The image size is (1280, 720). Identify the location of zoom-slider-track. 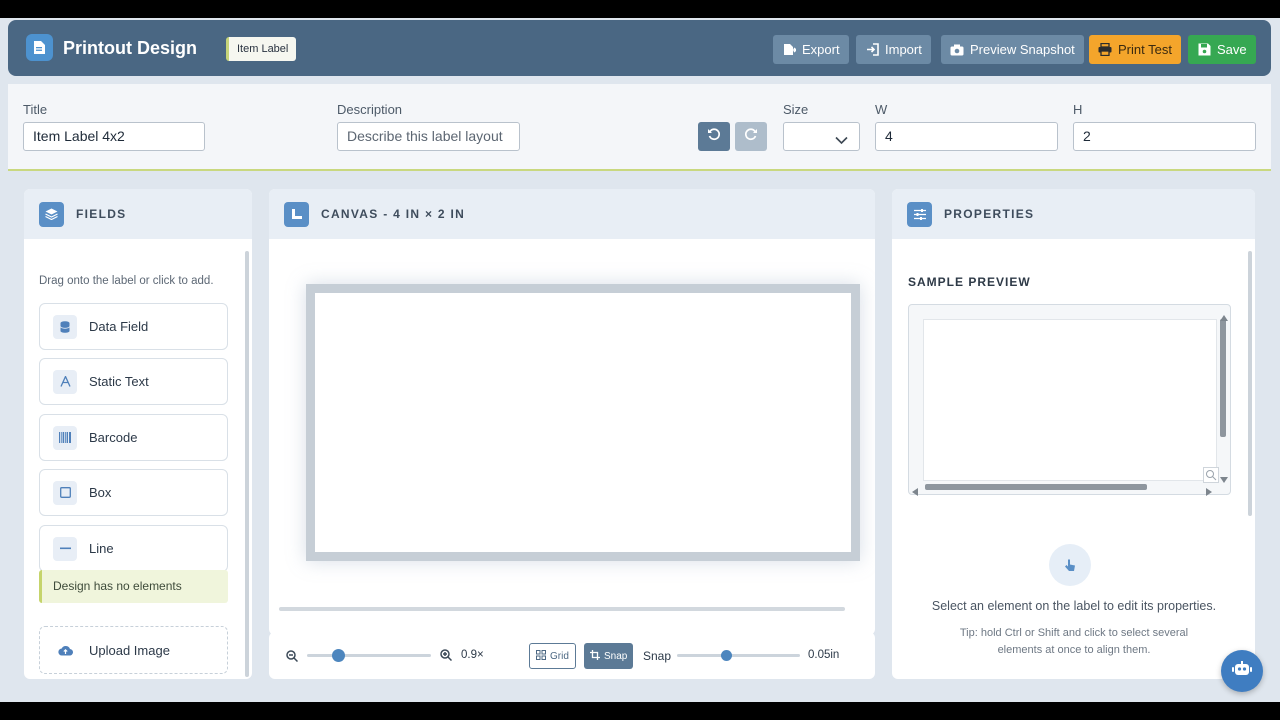
(369, 655).